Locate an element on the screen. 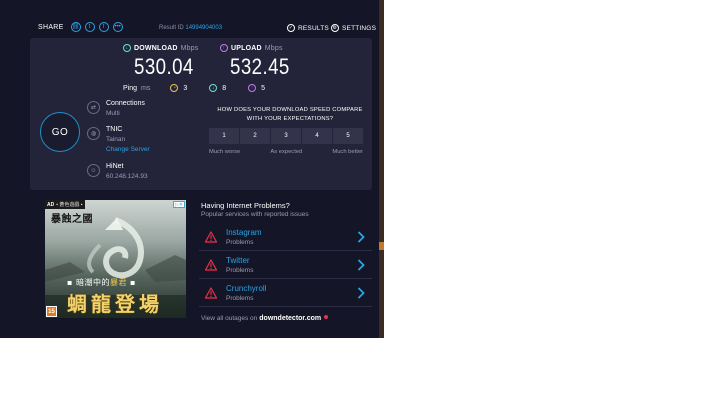  download-speed-value: 530.04 is located at coordinates (164, 66).